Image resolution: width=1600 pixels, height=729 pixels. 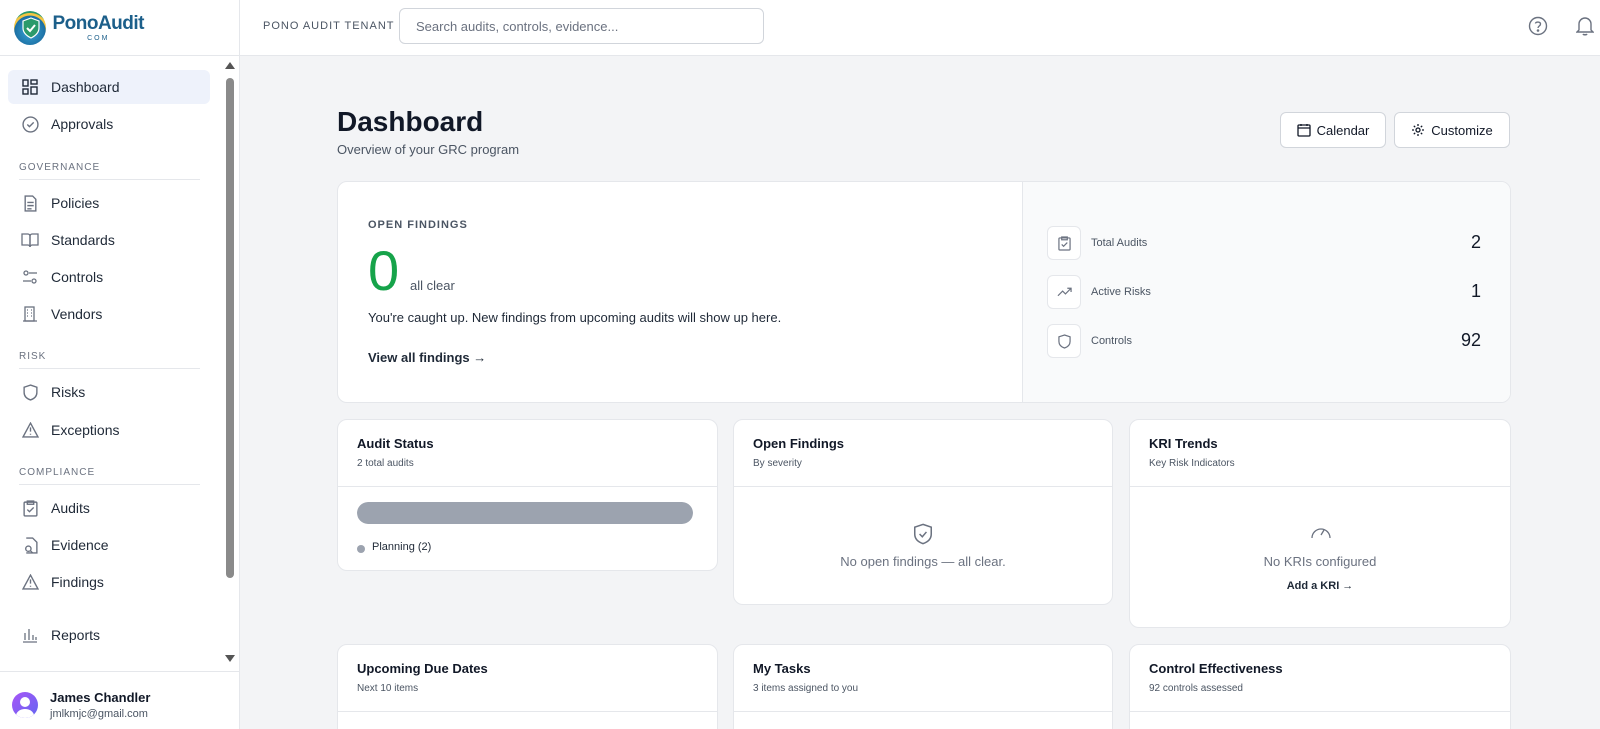 What do you see at coordinates (109, 203) in the screenshot?
I see `sidebar-item-policies: Policies` at bounding box center [109, 203].